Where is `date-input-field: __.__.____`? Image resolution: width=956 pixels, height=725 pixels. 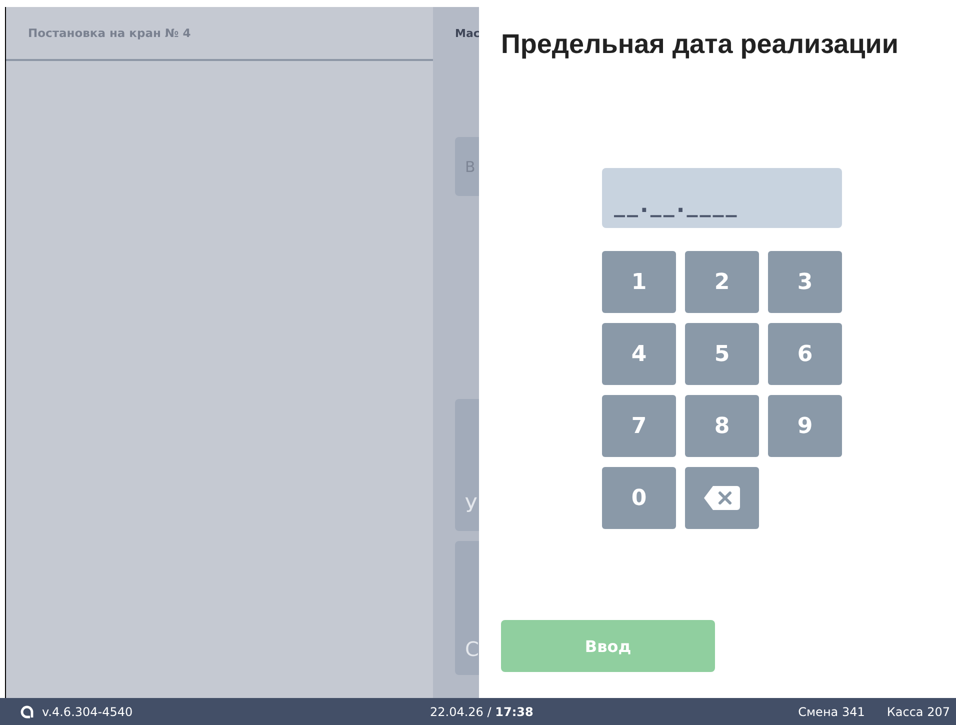
date-input-field: __.__.____ is located at coordinates (722, 198).